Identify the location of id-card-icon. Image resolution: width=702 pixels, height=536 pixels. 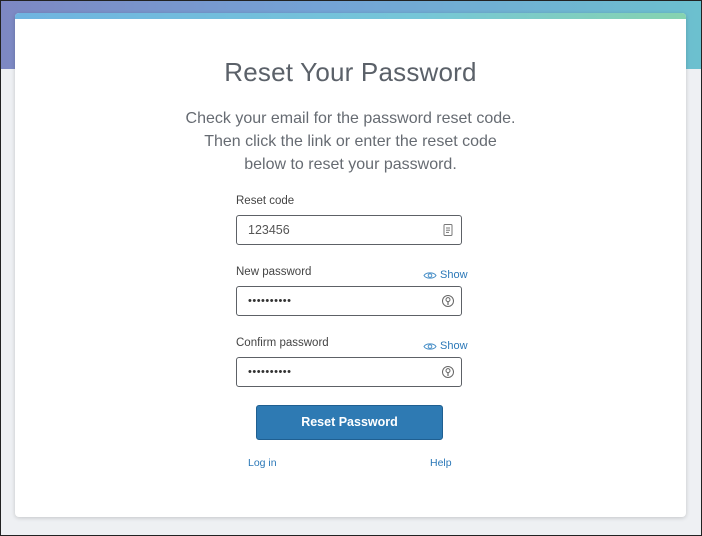
(448, 230).